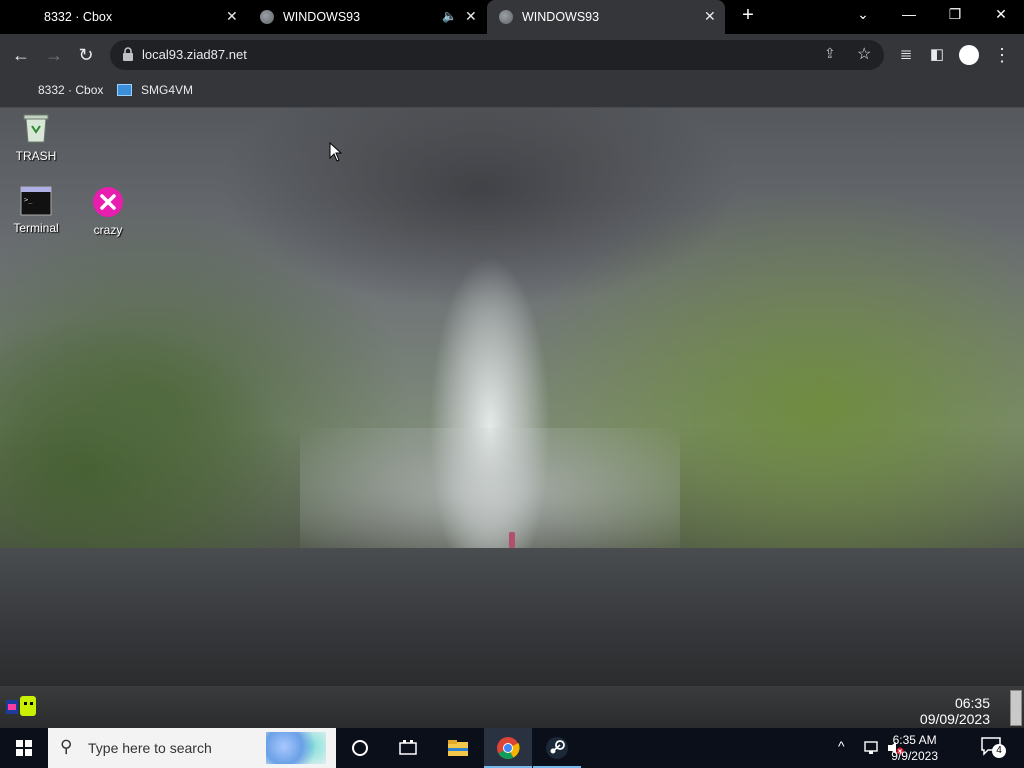 This screenshot has height=768, width=1024. What do you see at coordinates (22, 707) in the screenshot?
I see `windows93-start-icon` at bounding box center [22, 707].